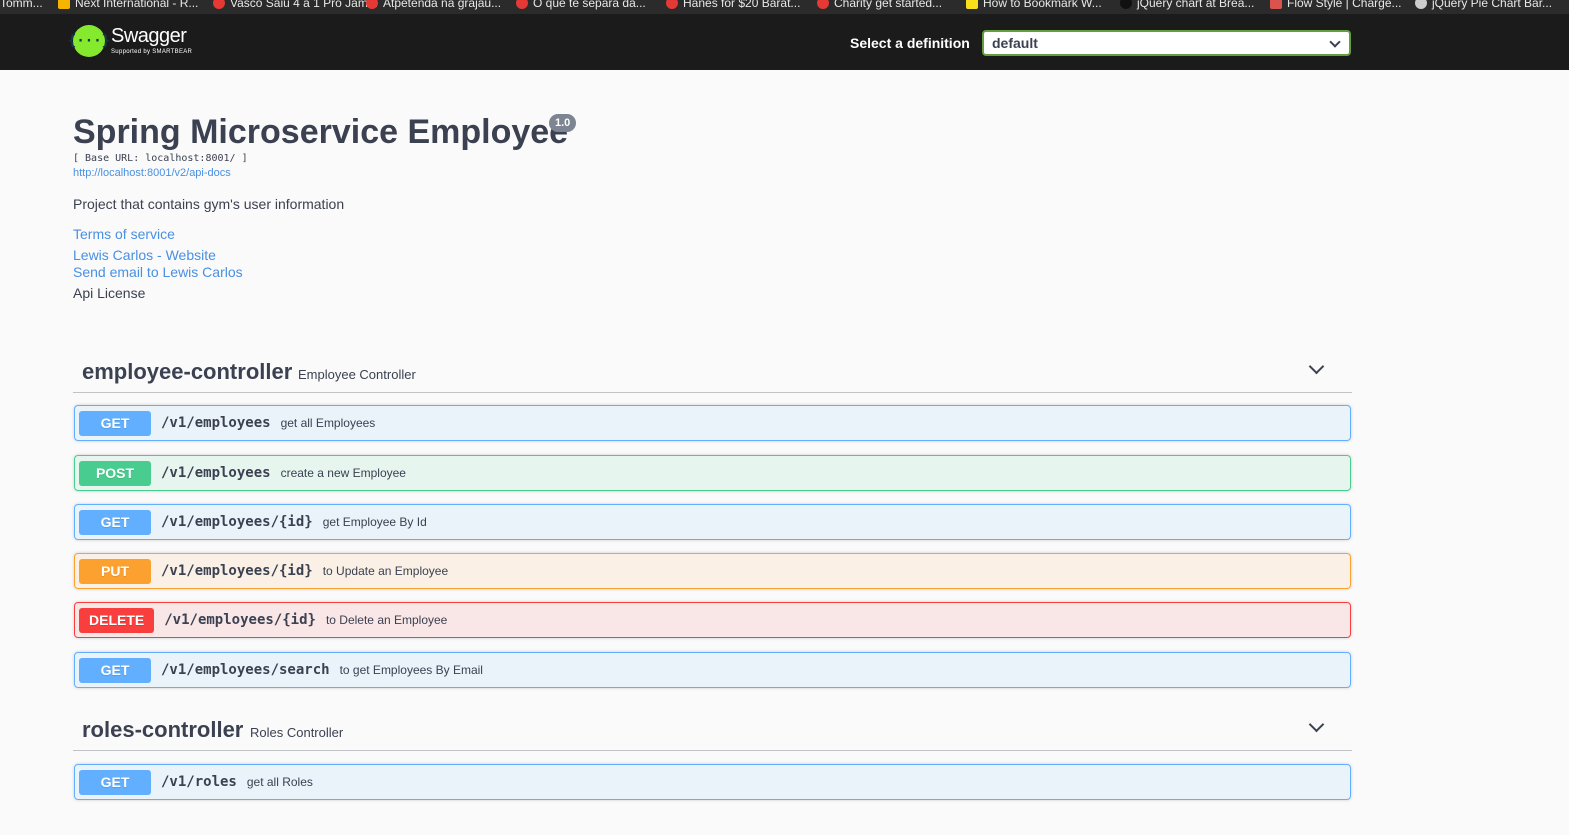  I want to click on github-icon, so click(1126, 4).